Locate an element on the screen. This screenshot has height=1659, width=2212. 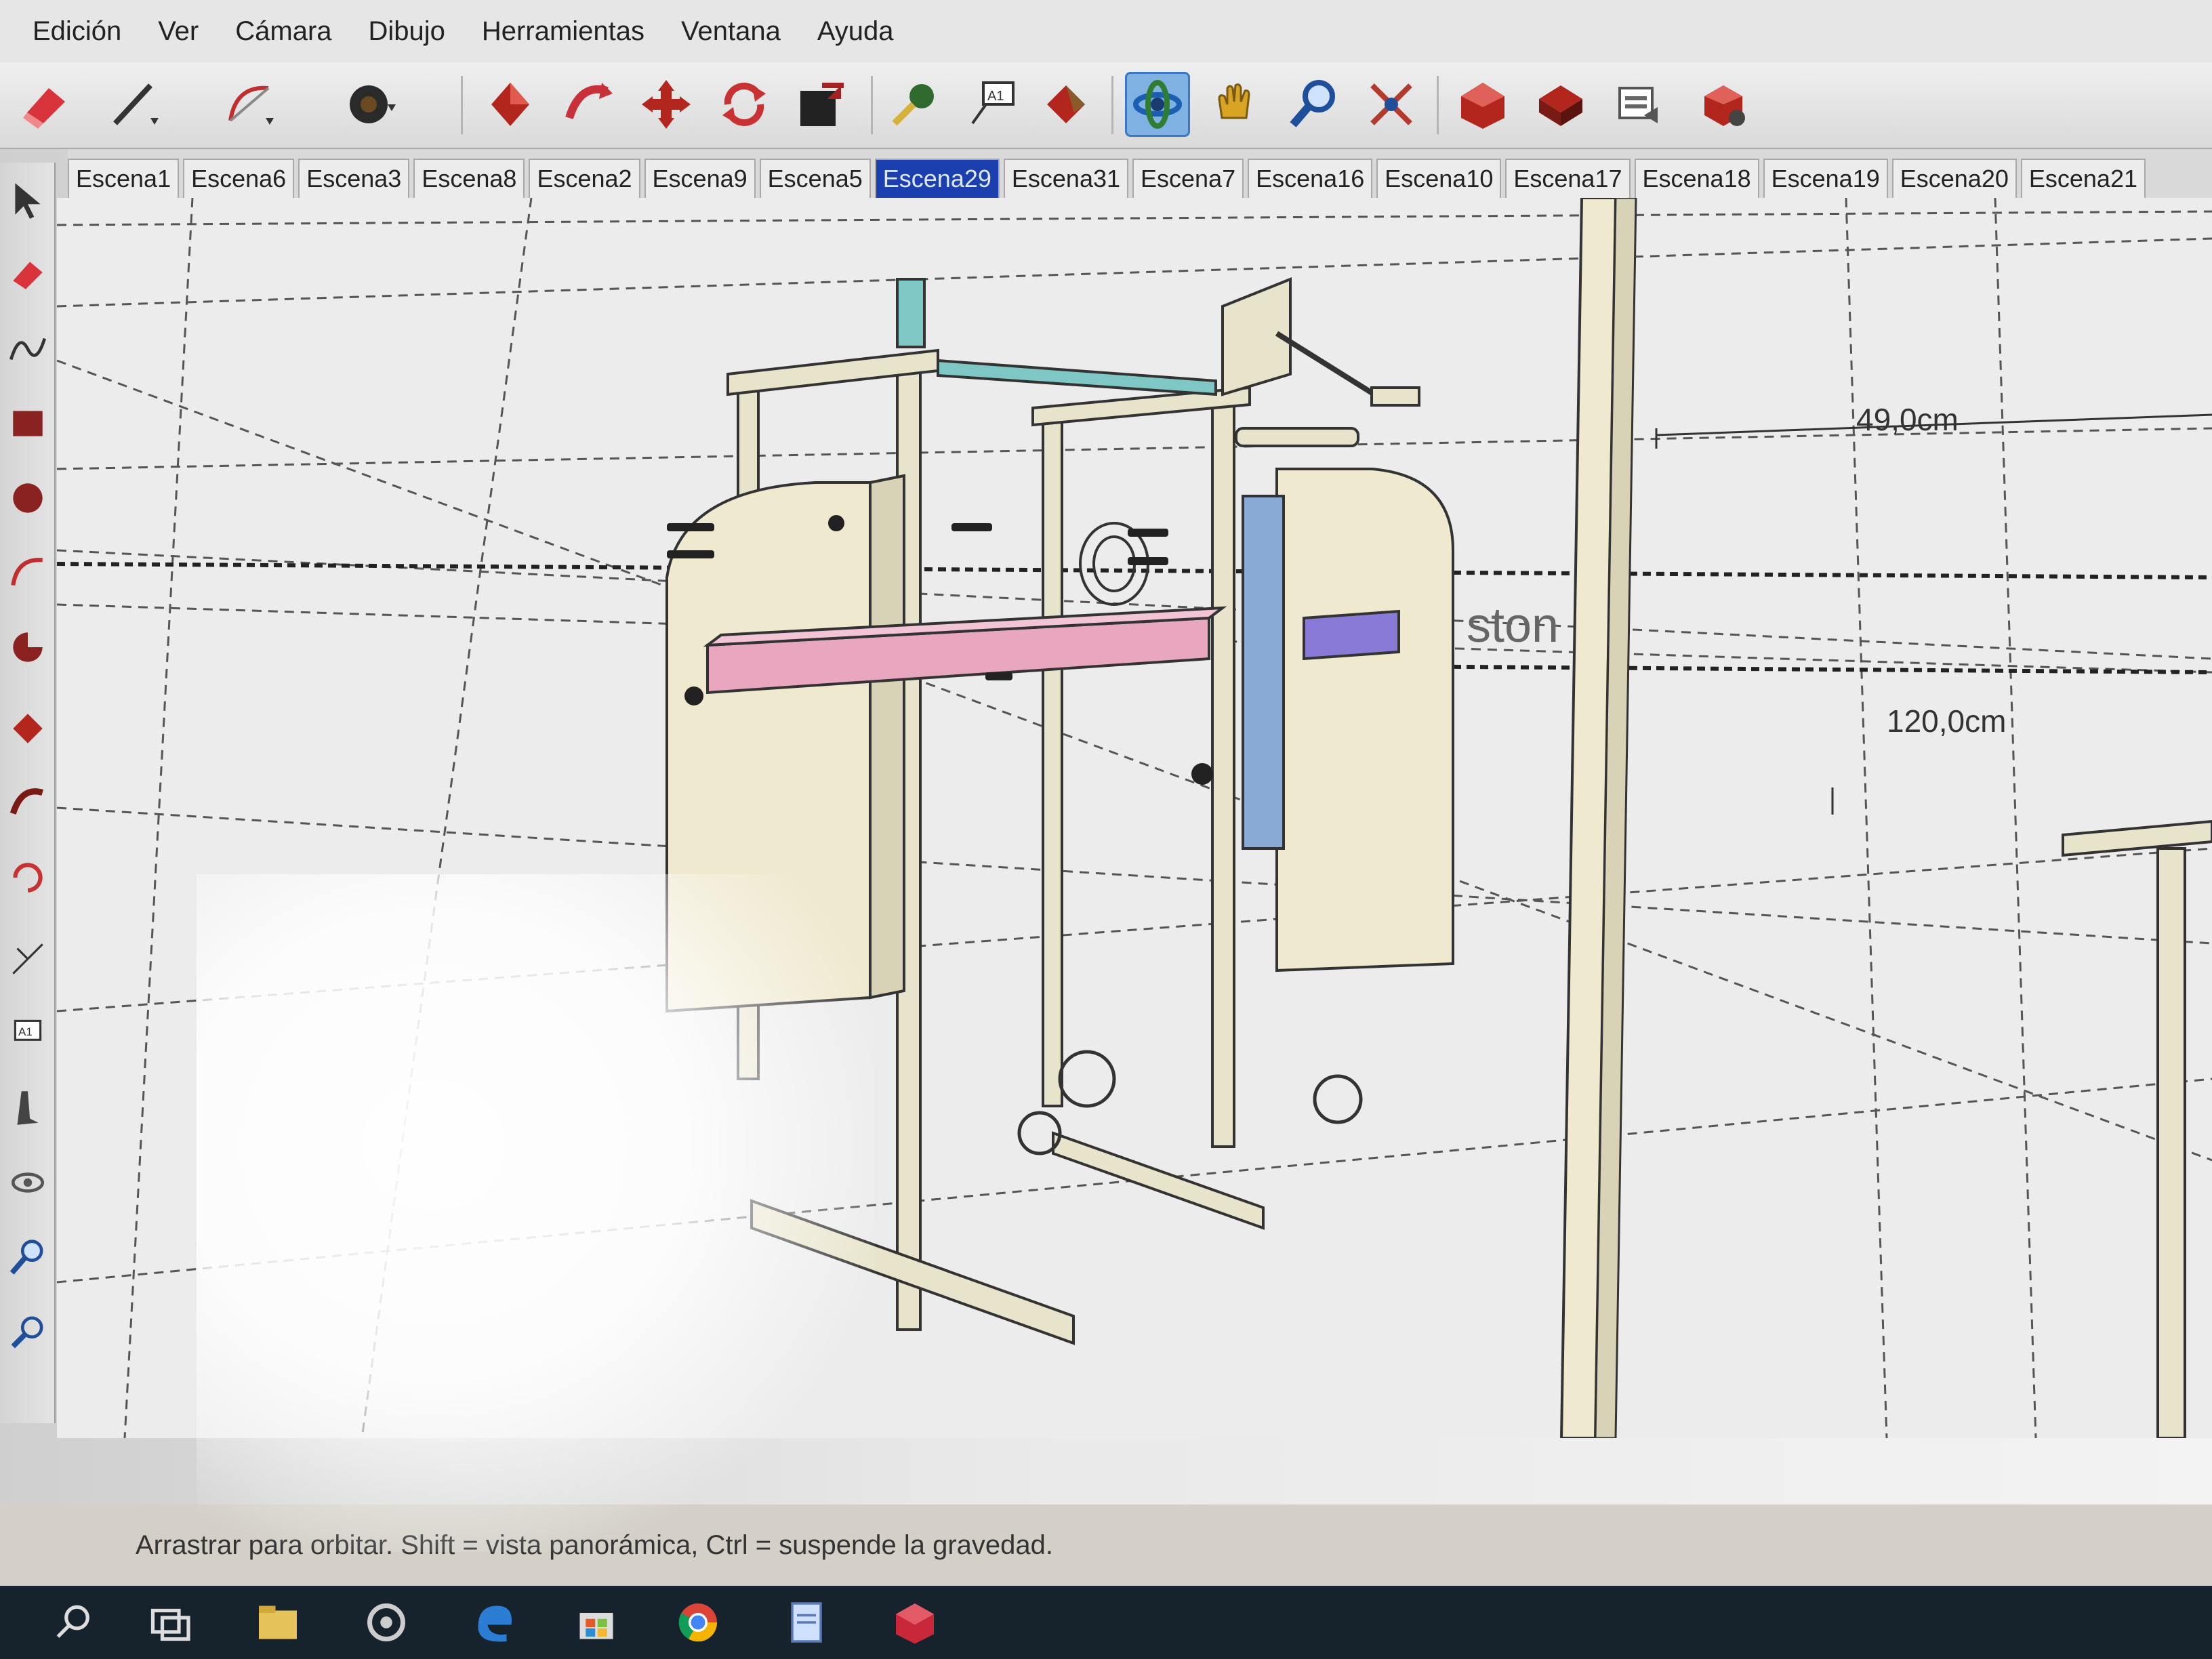
offset-icon is located at coordinates (28, 803).